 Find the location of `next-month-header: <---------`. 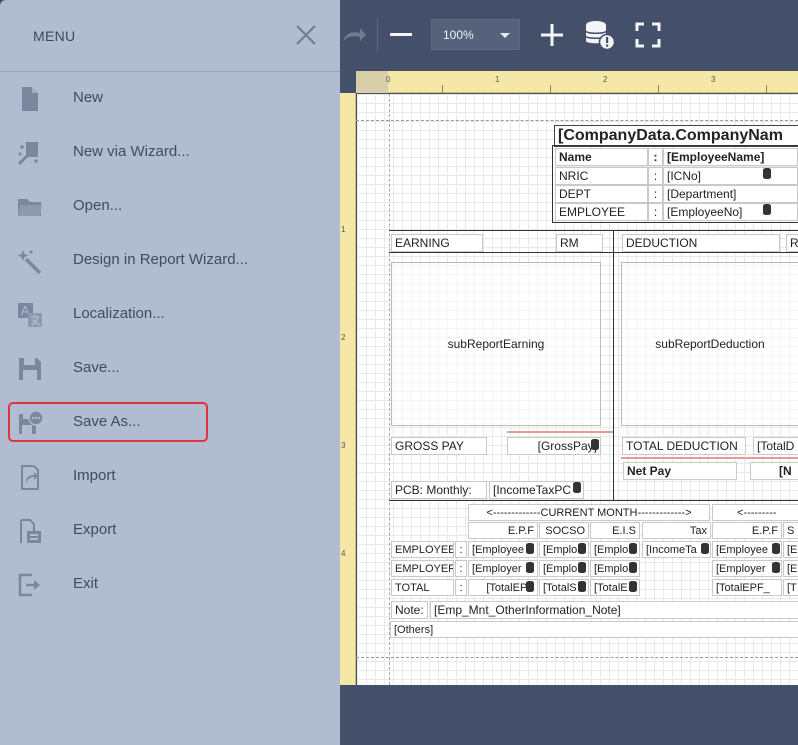

next-month-header: <--------- is located at coordinates (755, 512).